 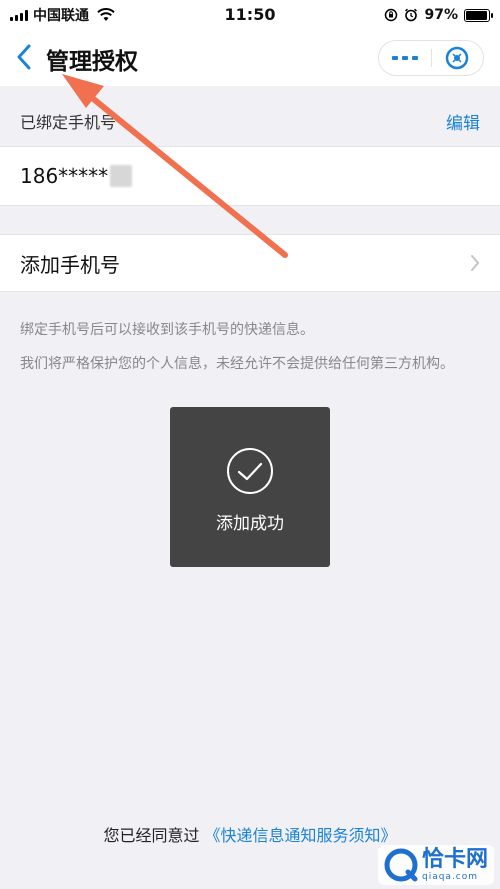 I want to click on section-title: 已绑定手机号, so click(x=68, y=122).